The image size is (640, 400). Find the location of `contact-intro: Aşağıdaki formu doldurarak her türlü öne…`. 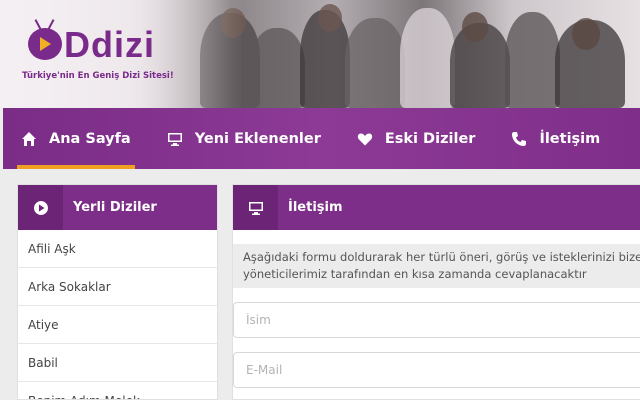

contact-intro: Aşağıdaki formu doldurarak her türlü öne… is located at coordinates (436, 266).